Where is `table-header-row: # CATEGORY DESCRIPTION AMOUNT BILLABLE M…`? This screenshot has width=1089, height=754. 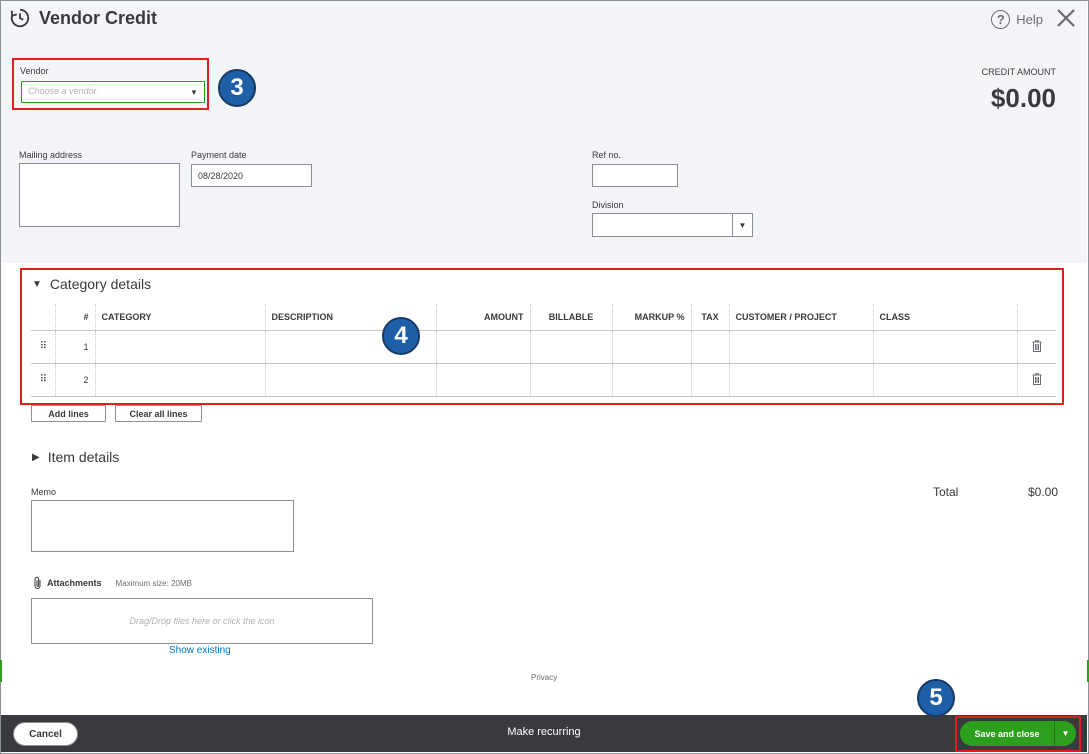 table-header-row: # CATEGORY DESCRIPTION AMOUNT BILLABLE M… is located at coordinates (543, 317).